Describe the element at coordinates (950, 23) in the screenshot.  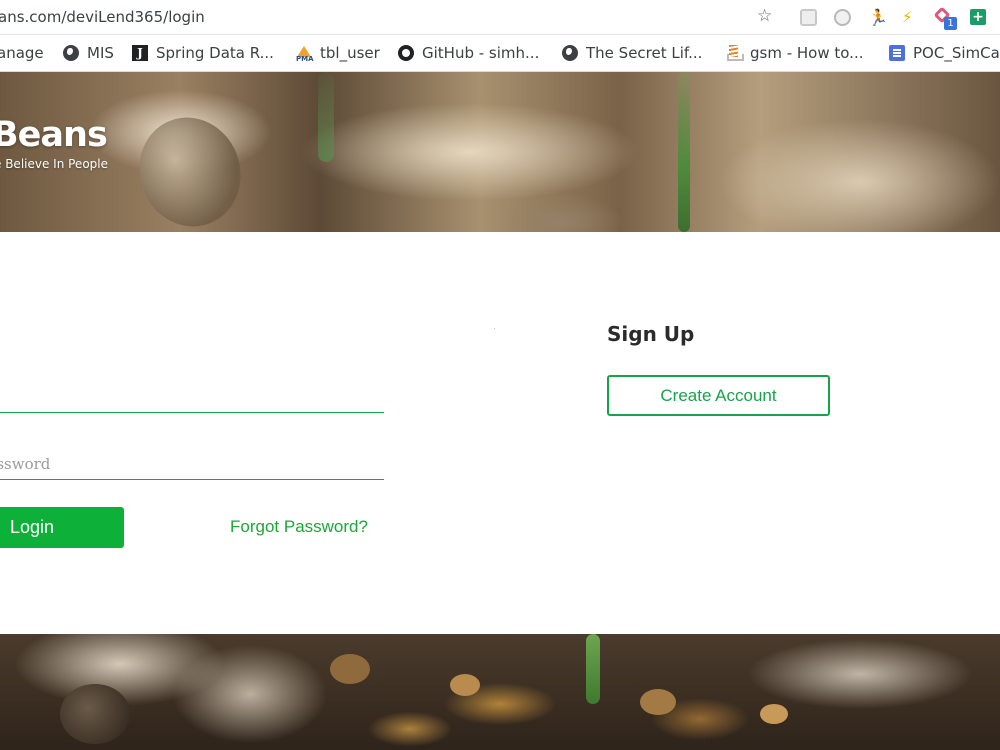
I see `extension-badge: 1` at that location.